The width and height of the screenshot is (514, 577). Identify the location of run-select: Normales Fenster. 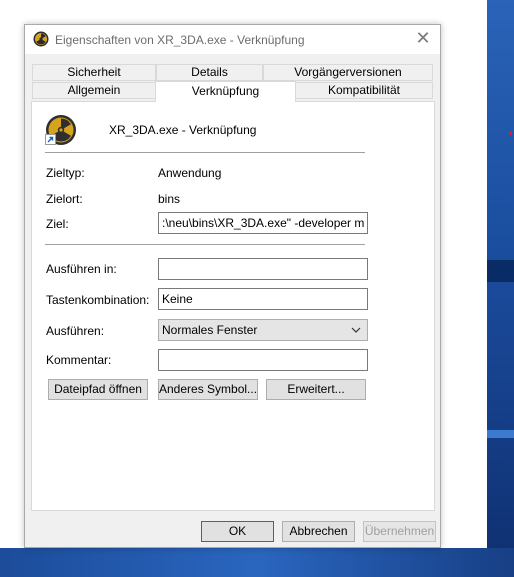
(263, 330).